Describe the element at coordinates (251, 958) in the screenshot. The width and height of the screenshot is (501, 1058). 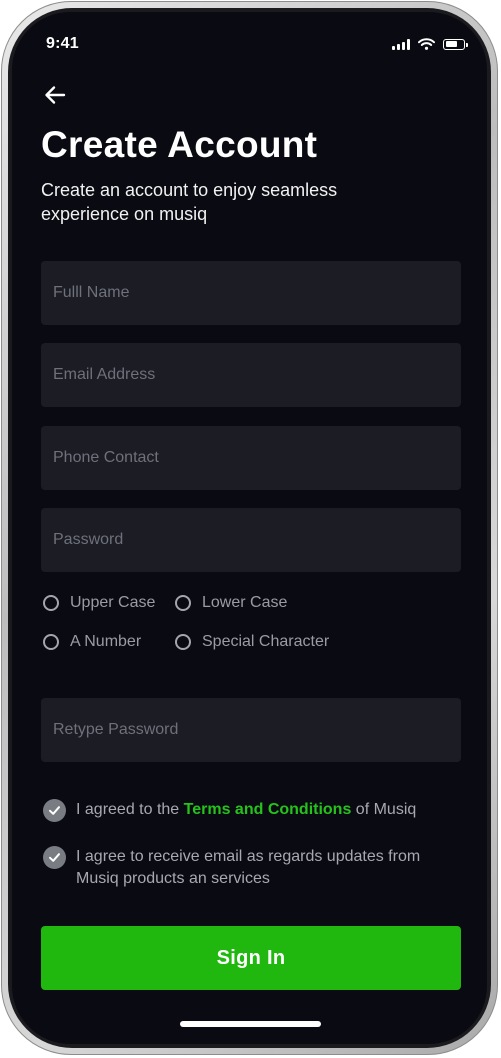
I see `sign-in-button: Sign In` at that location.